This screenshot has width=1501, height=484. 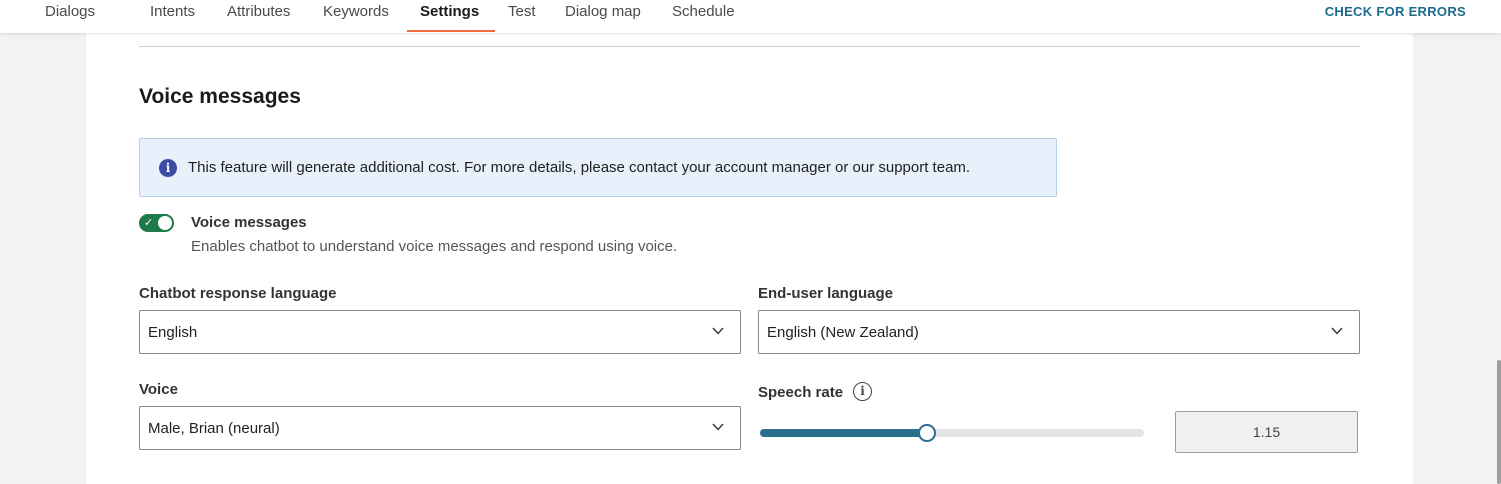 I want to click on voice-value: Male, Brian (neural), so click(x=214, y=428).